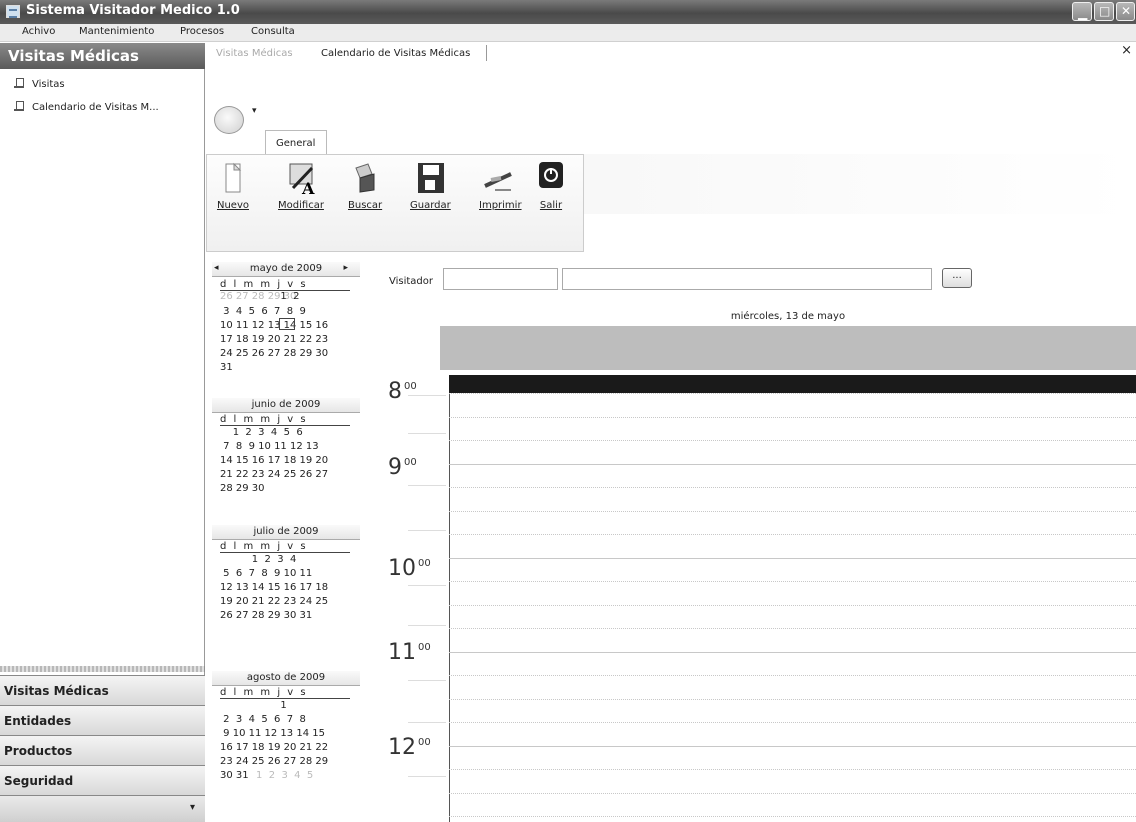 Image resolution: width=1136 pixels, height=822 pixels. What do you see at coordinates (792, 384) in the screenshot?
I see `selected-slot` at bounding box center [792, 384].